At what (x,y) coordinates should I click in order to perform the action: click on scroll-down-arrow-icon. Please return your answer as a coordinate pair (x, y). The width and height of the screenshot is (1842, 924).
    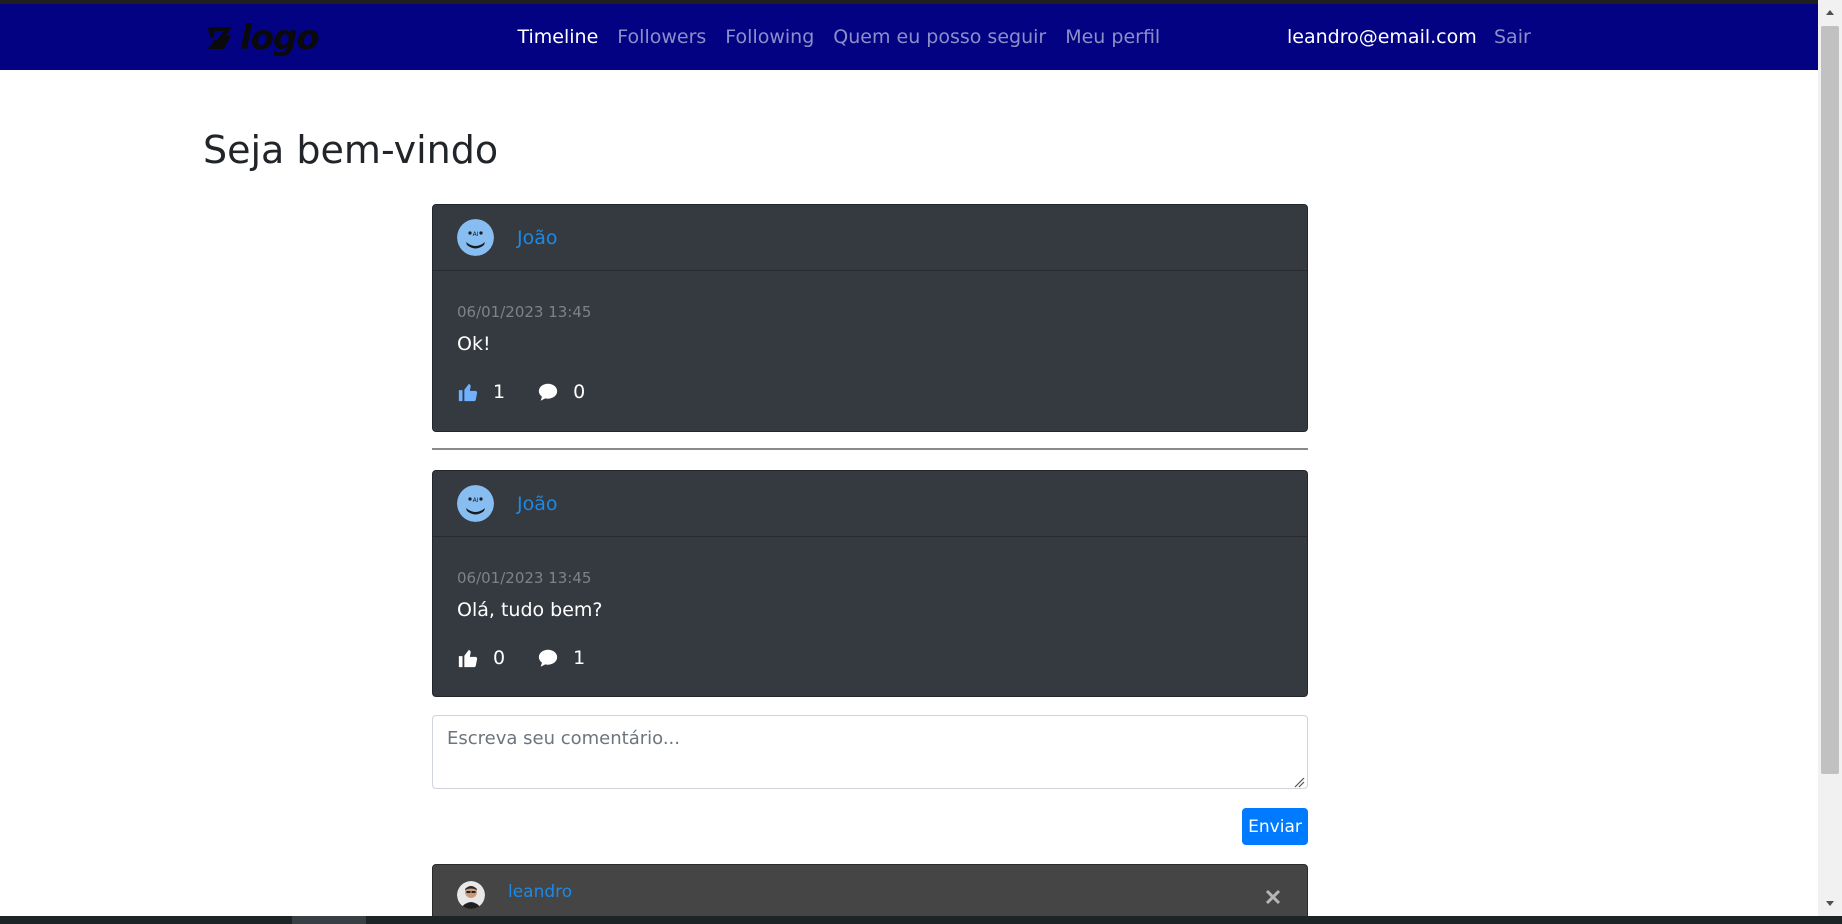
    Looking at the image, I should click on (1830, 904).